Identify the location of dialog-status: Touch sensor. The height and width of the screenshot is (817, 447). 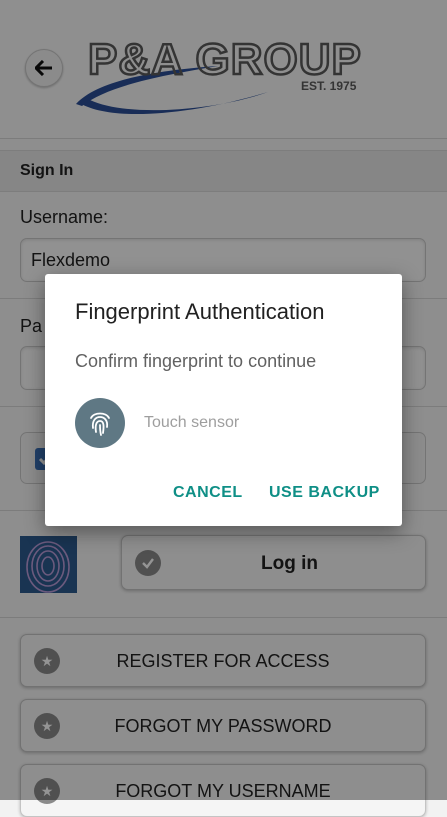
(192, 422).